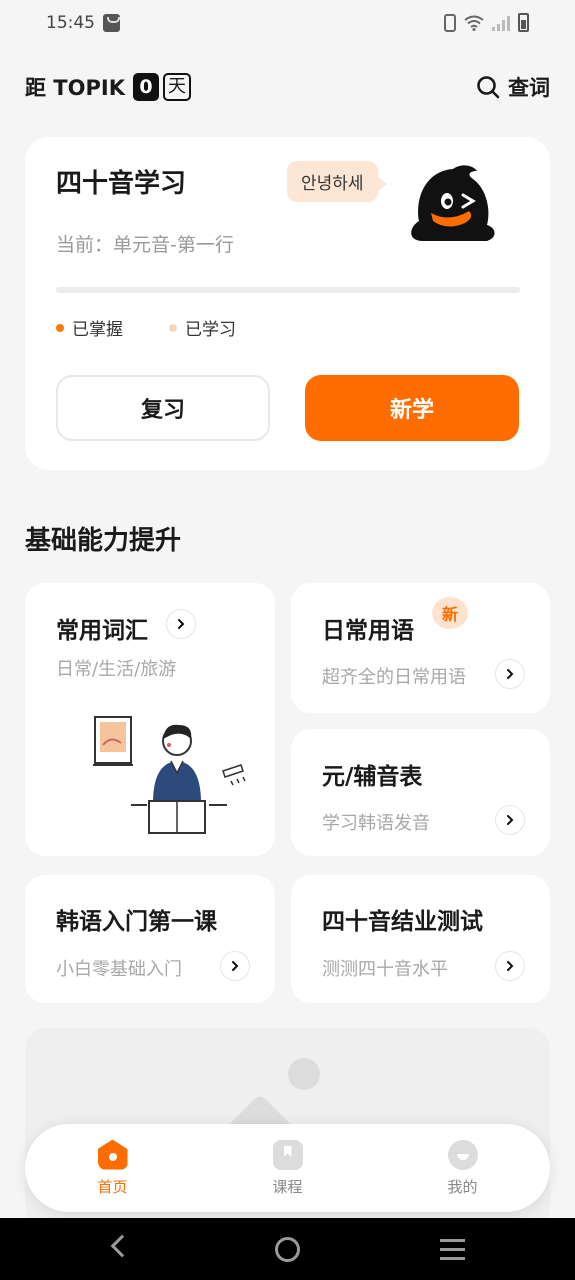  What do you see at coordinates (462, 1186) in the screenshot?
I see `nav-profile-label: 我的` at bounding box center [462, 1186].